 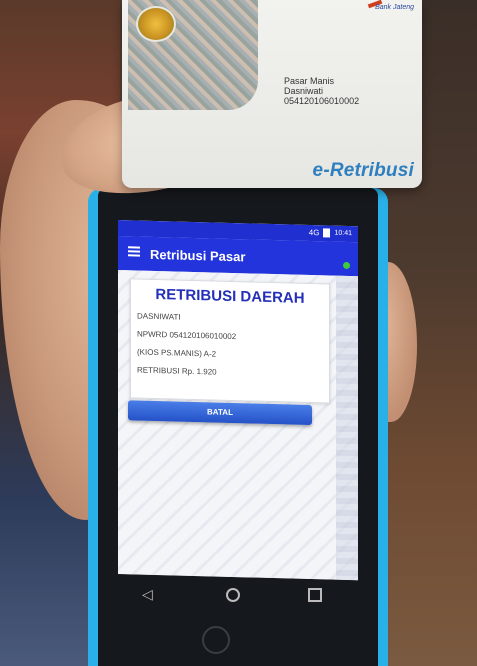 What do you see at coordinates (322, 101) in the screenshot?
I see `card-holder-id: 054120106010002` at bounding box center [322, 101].